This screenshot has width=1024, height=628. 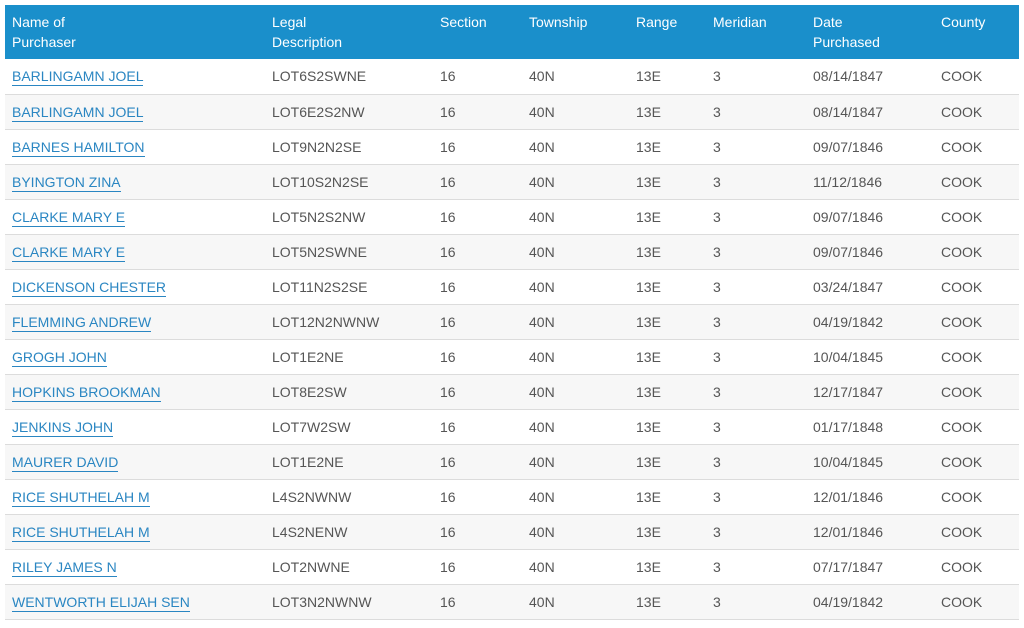 I want to click on cell-date: 12/01/1846, so click(x=848, y=531).